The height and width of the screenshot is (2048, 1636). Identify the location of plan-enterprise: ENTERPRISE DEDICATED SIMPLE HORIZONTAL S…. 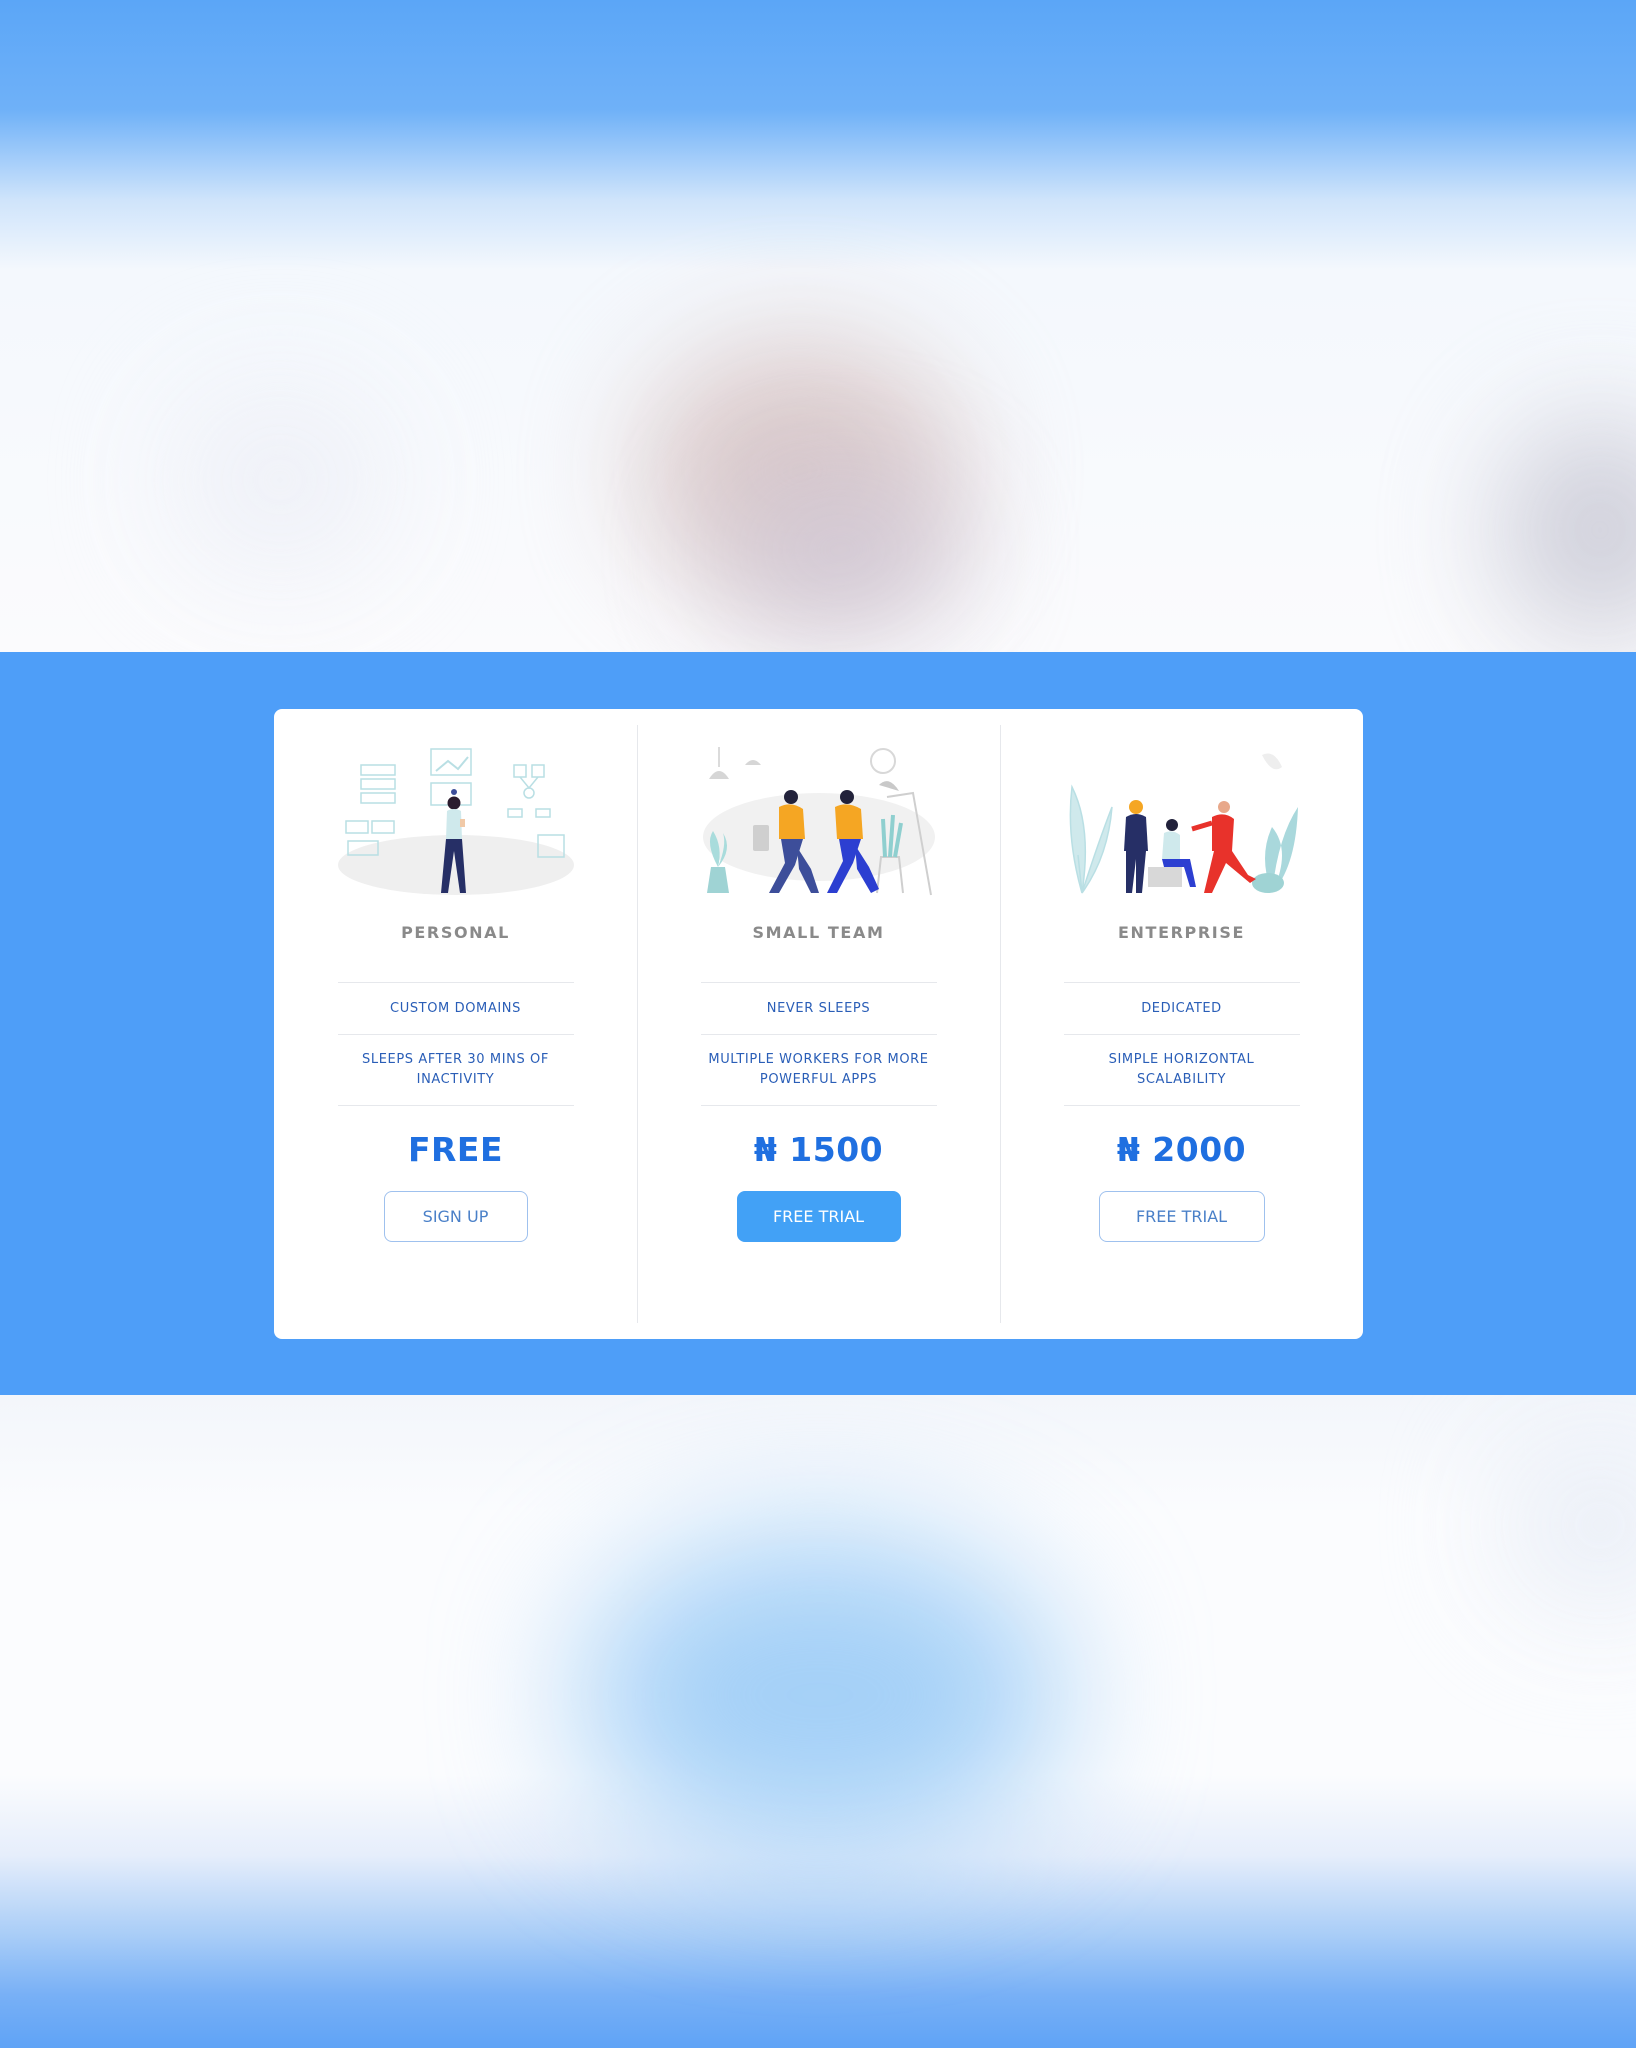
(1181, 1024).